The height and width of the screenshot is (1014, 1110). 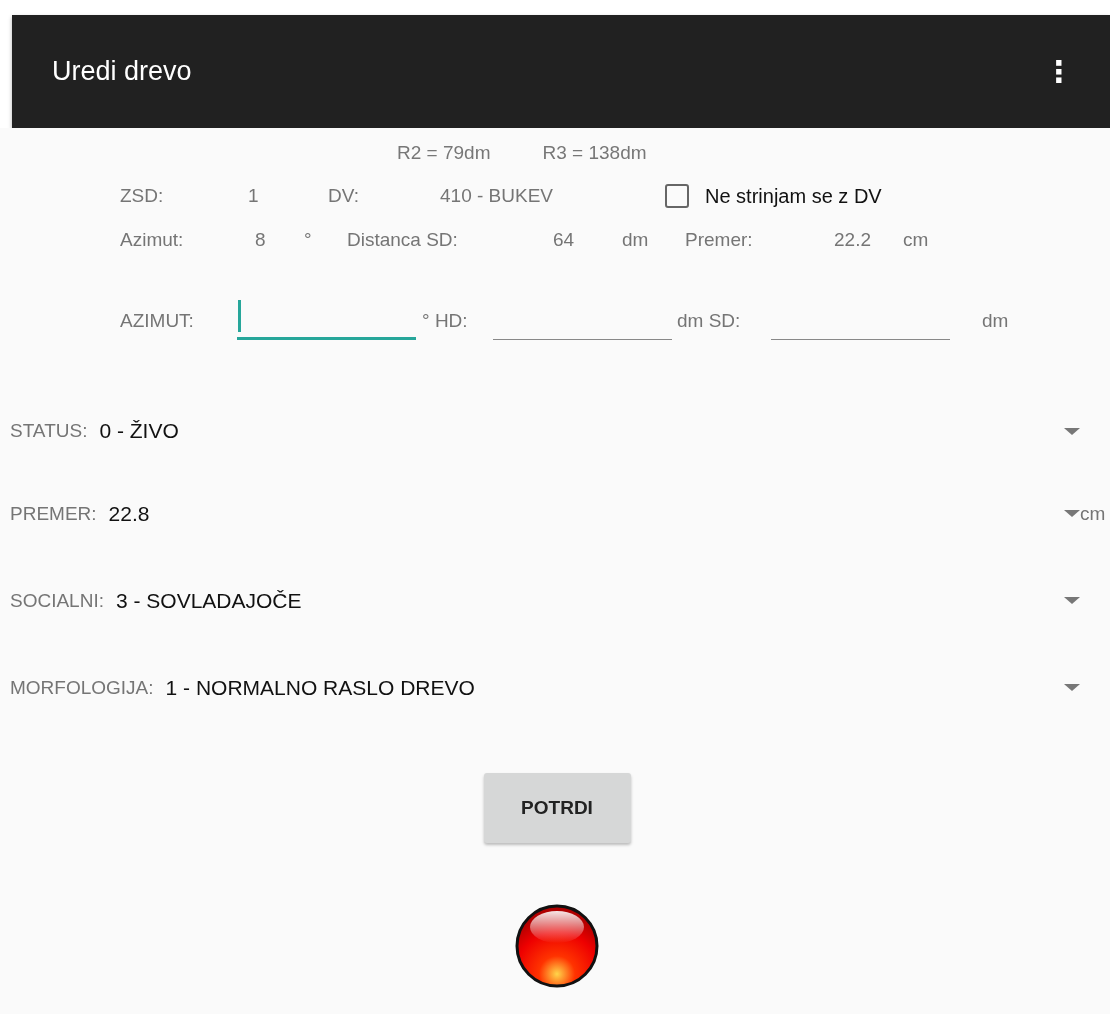 What do you see at coordinates (557, 946) in the screenshot?
I see `status-light-icon` at bounding box center [557, 946].